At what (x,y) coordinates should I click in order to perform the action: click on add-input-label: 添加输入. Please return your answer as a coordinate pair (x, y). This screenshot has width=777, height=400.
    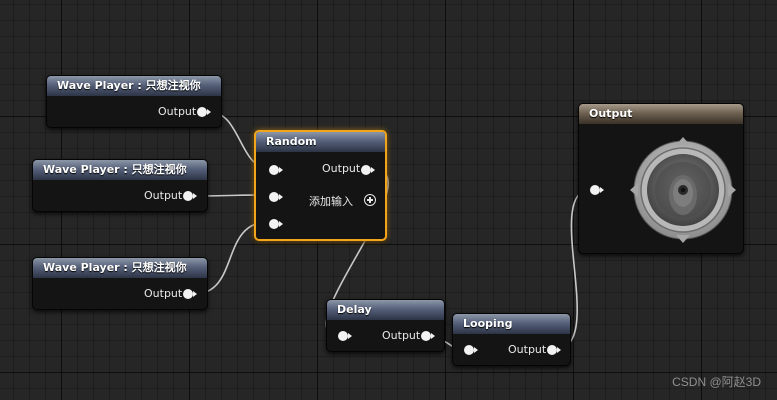
    Looking at the image, I should click on (331, 201).